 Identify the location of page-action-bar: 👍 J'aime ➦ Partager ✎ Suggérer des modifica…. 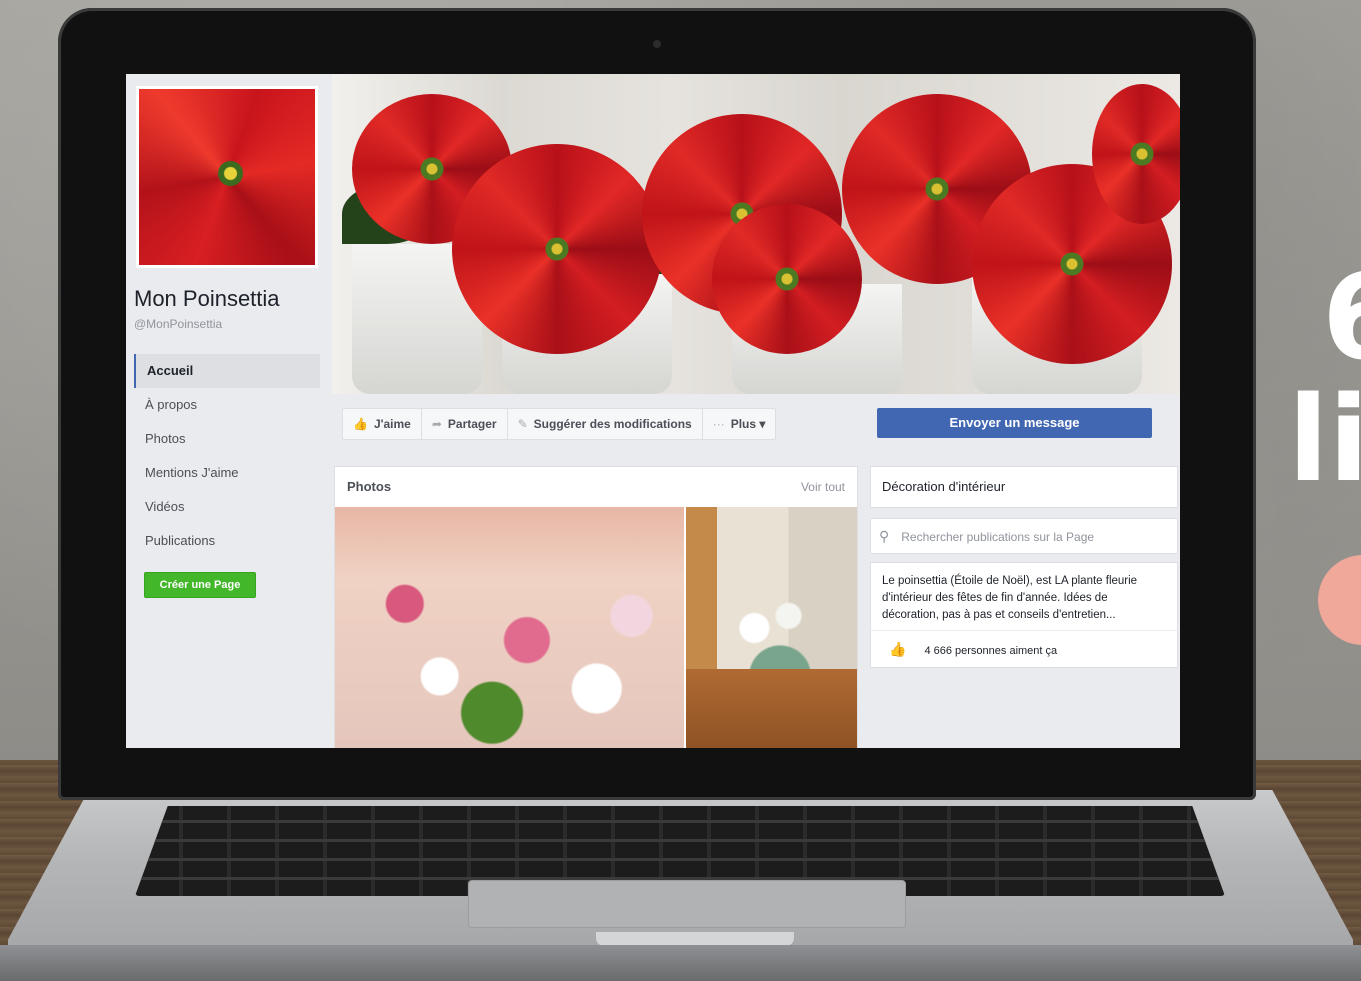
(559, 424).